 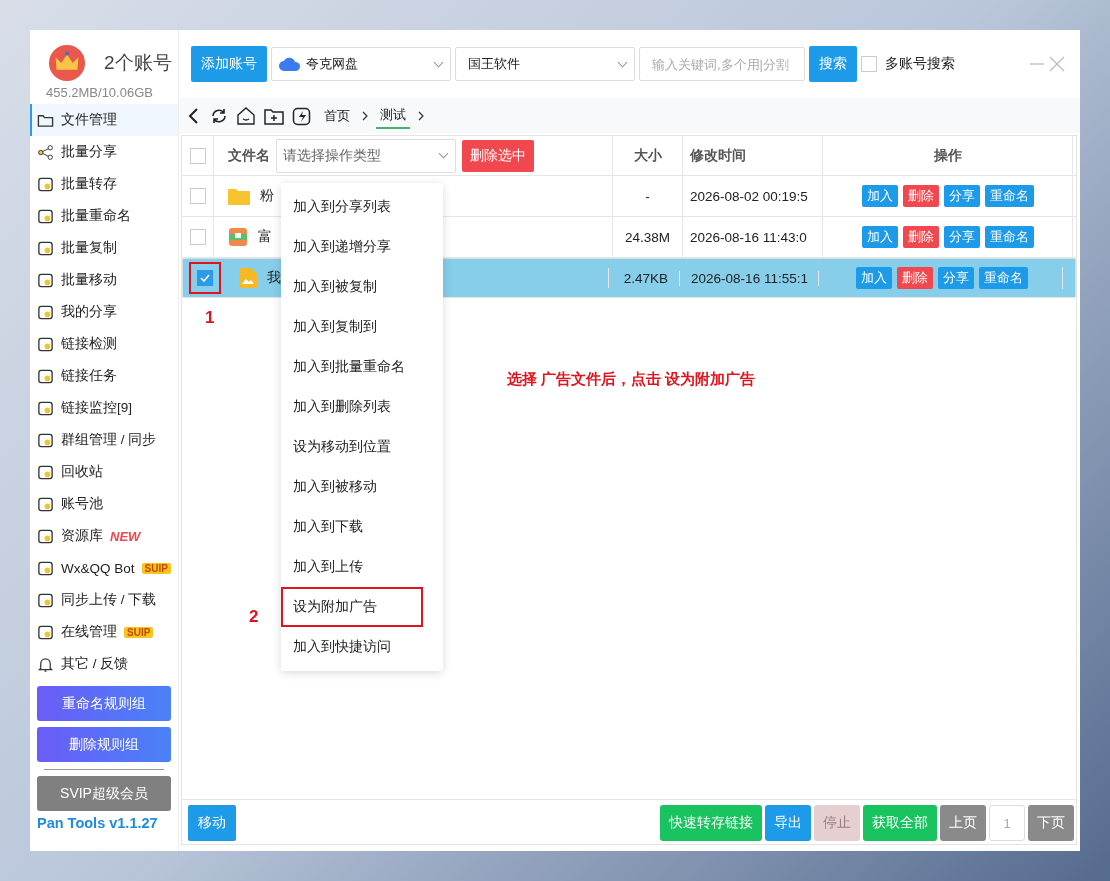 What do you see at coordinates (248, 278) in the screenshot?
I see `image-file-icon` at bounding box center [248, 278].